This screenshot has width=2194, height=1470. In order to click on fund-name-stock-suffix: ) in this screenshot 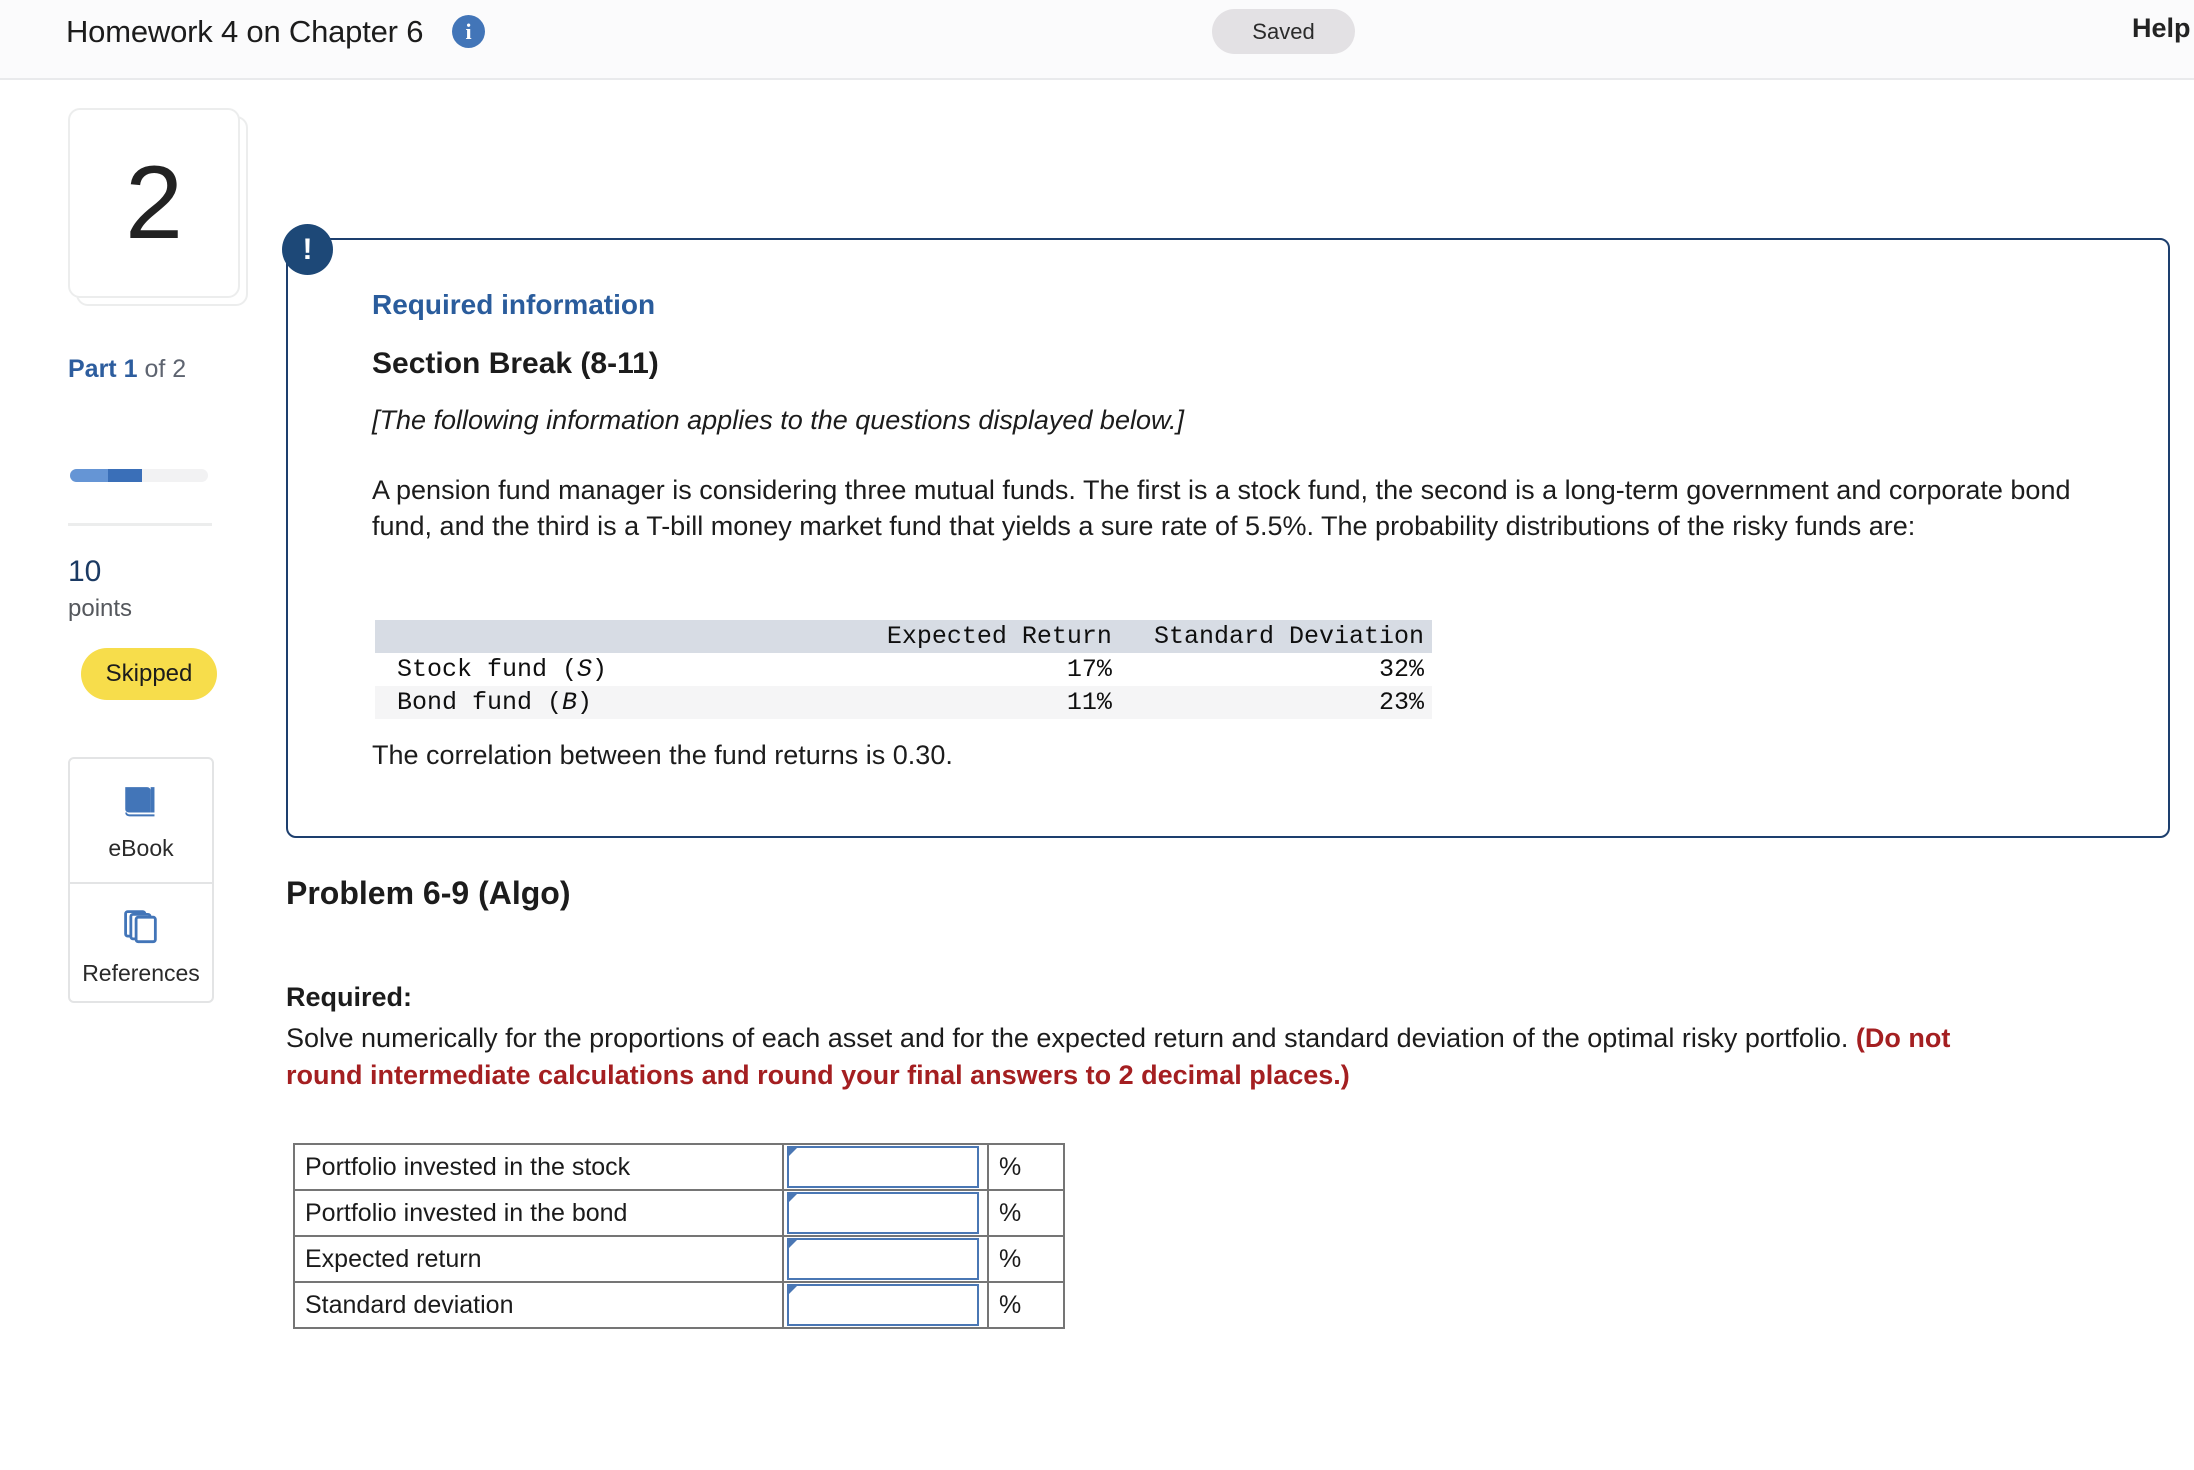, I will do `click(600, 669)`.